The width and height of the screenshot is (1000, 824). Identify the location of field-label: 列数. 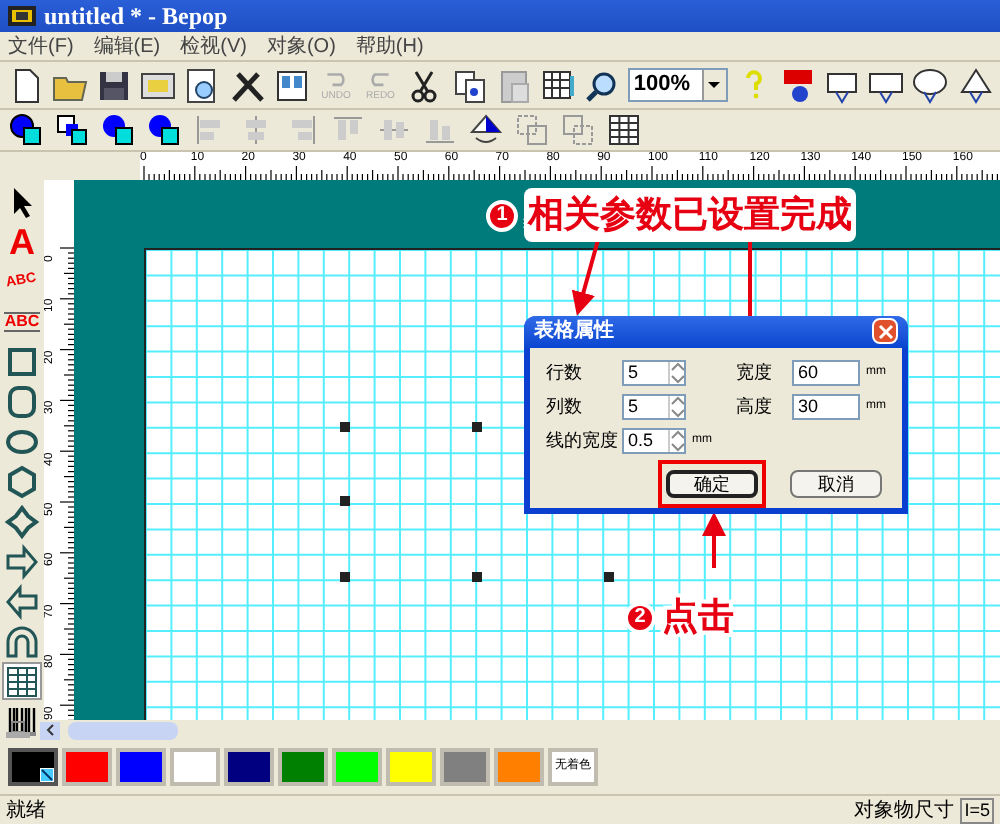
(565, 406).